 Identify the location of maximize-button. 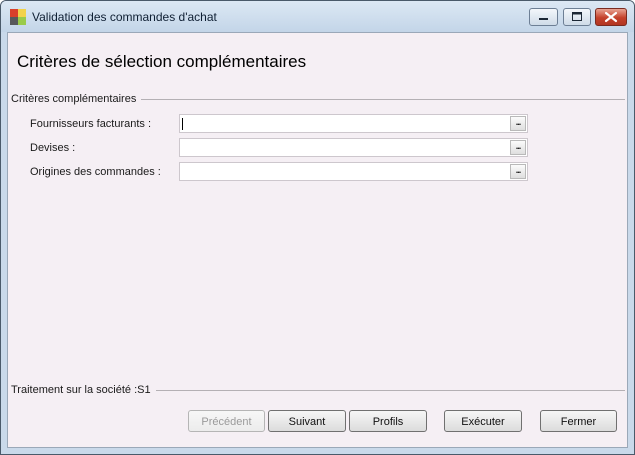
(577, 17).